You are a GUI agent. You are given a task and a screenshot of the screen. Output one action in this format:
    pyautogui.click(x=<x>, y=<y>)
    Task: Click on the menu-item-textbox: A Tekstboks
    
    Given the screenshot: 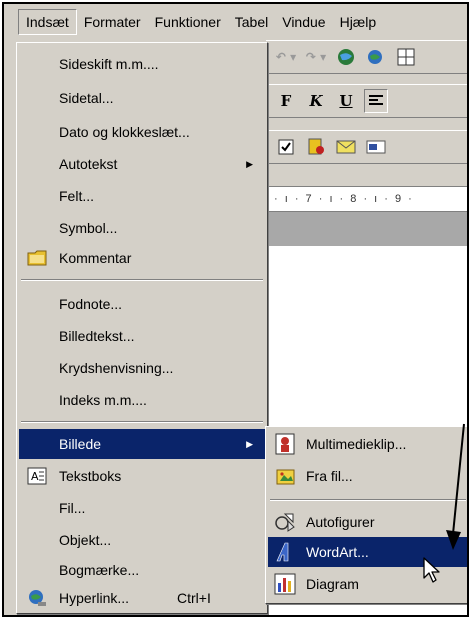 What is the action you would take?
    pyautogui.click(x=142, y=476)
    